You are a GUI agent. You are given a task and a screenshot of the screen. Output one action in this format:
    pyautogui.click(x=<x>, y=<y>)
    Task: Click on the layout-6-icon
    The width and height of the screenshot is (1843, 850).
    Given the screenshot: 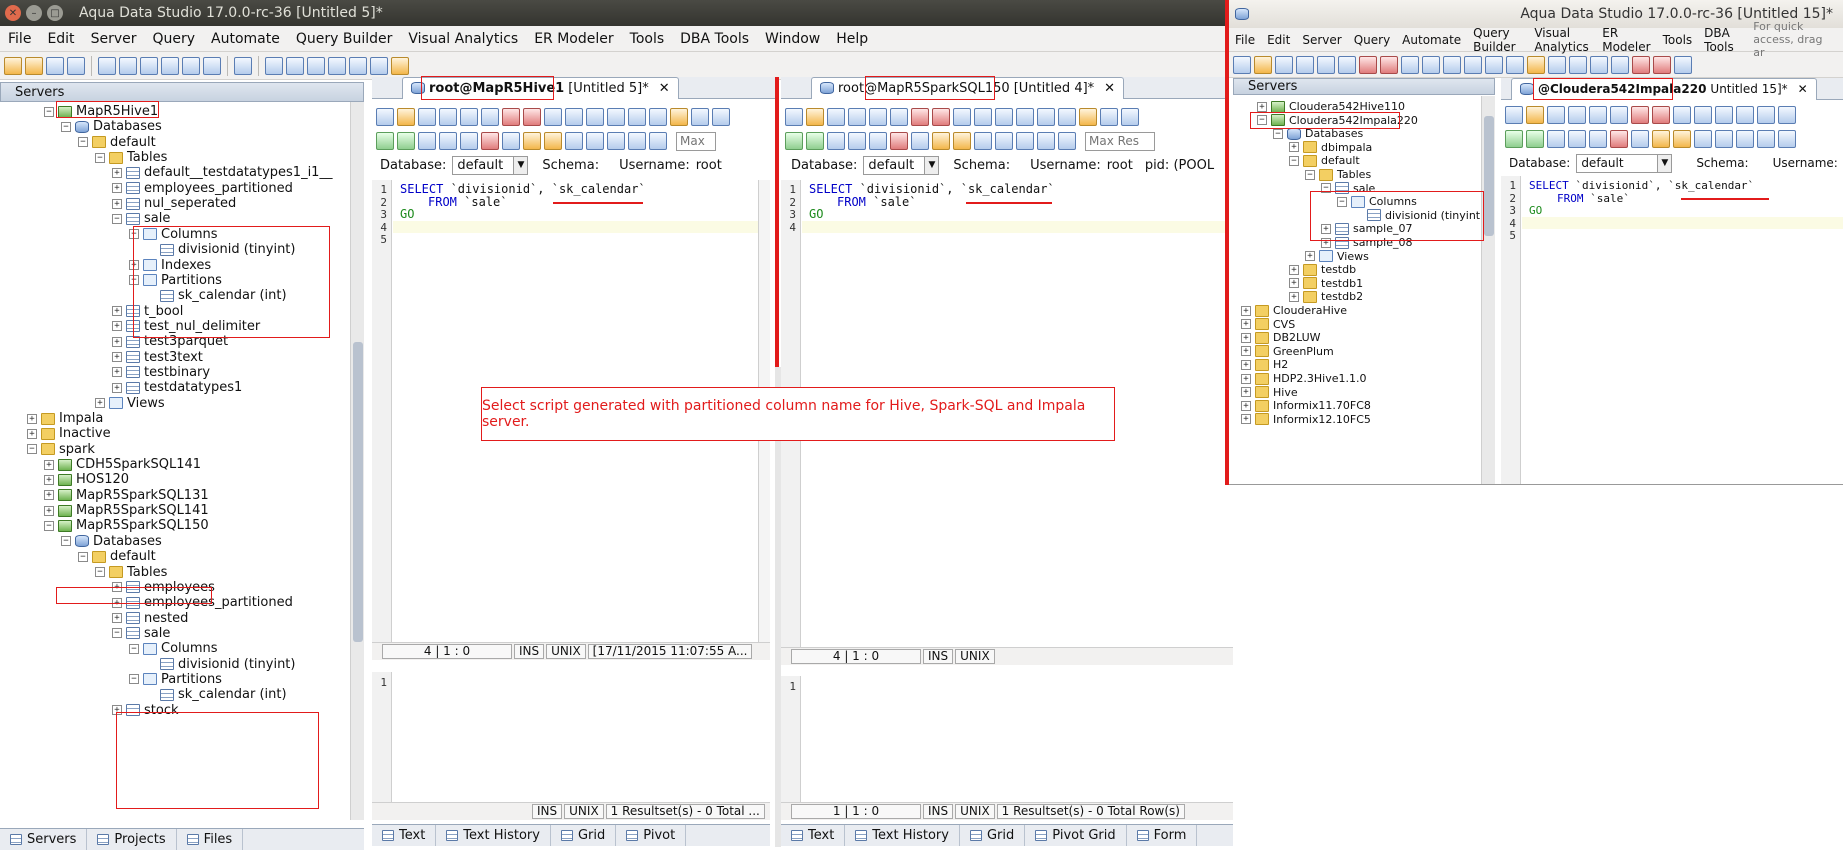 What is the action you would take?
    pyautogui.click(x=379, y=65)
    